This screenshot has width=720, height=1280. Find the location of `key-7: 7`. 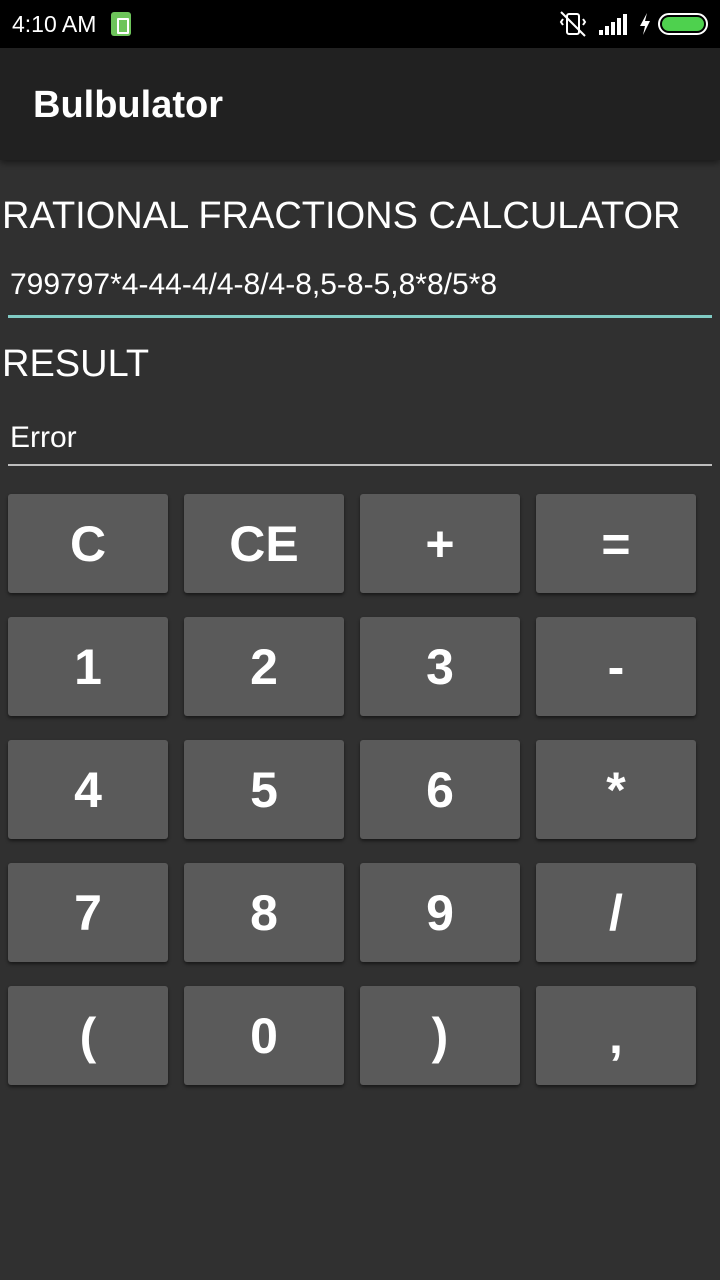

key-7: 7 is located at coordinates (88, 912).